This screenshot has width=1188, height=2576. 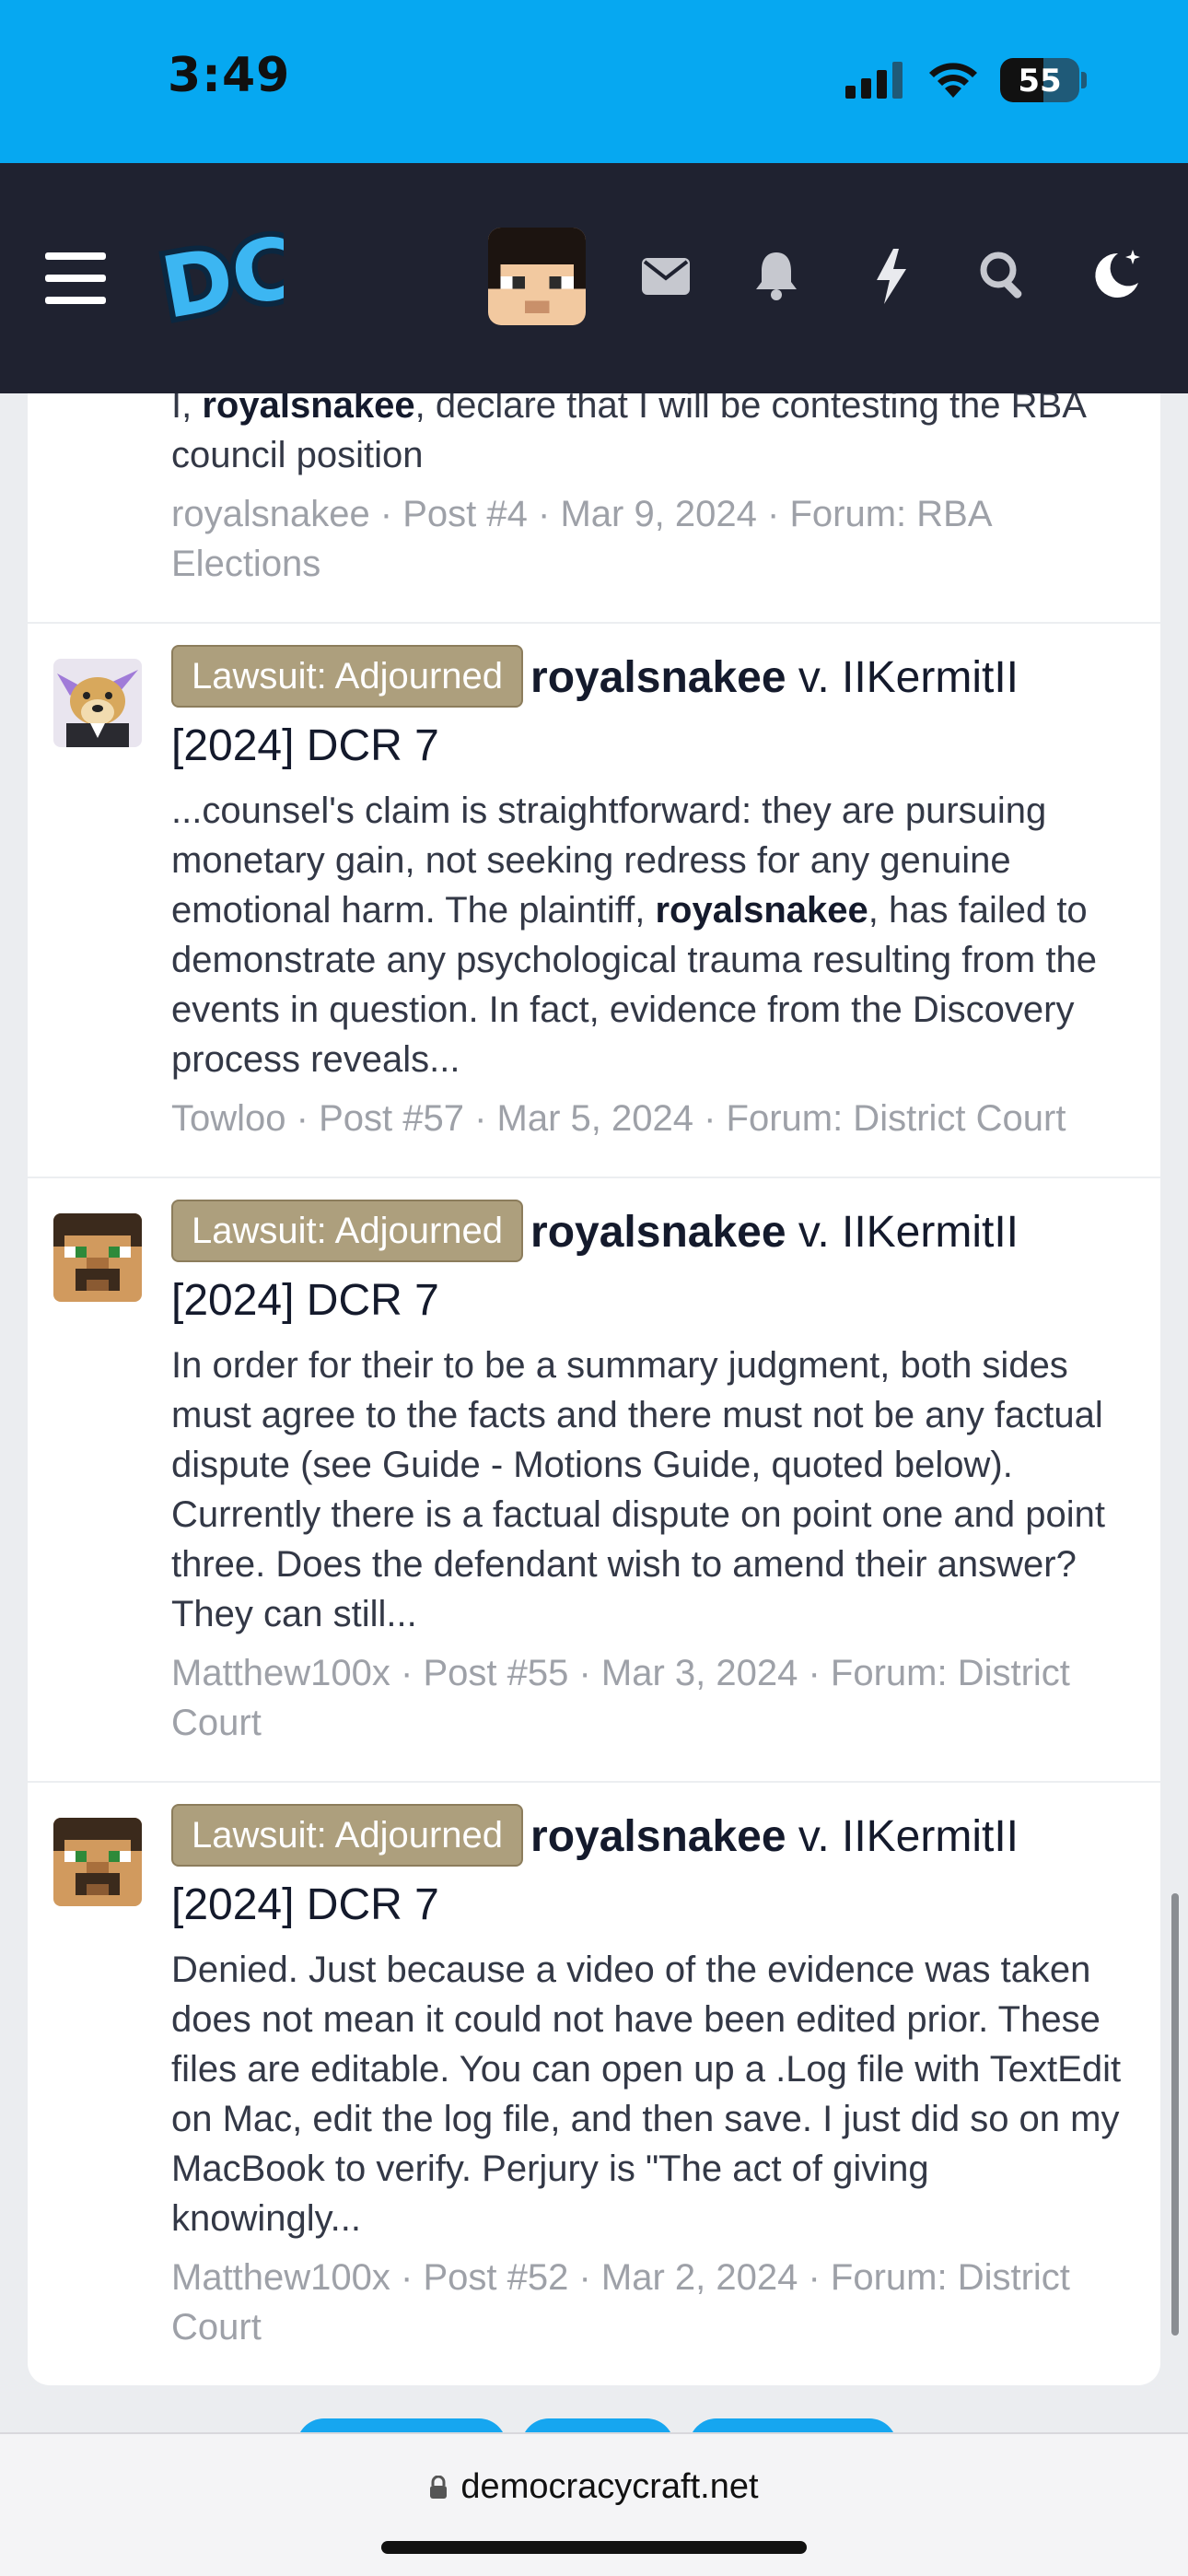 What do you see at coordinates (874, 80) in the screenshot?
I see `cellular-signal-icon` at bounding box center [874, 80].